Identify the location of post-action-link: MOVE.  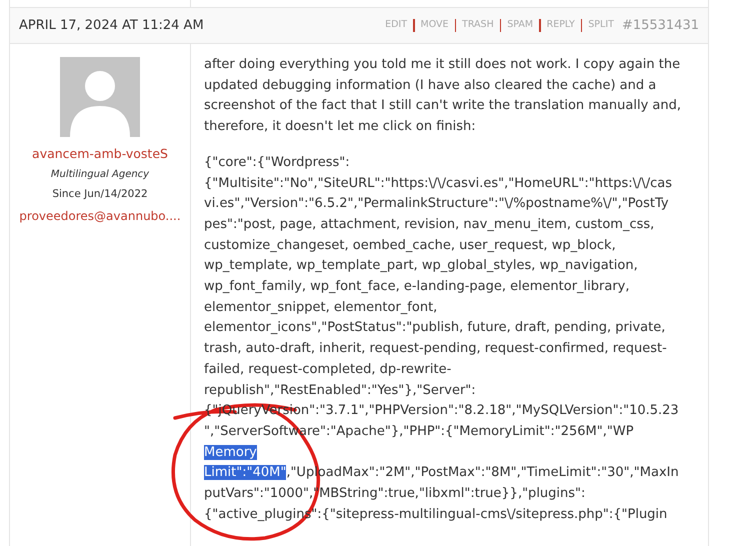
(434, 25).